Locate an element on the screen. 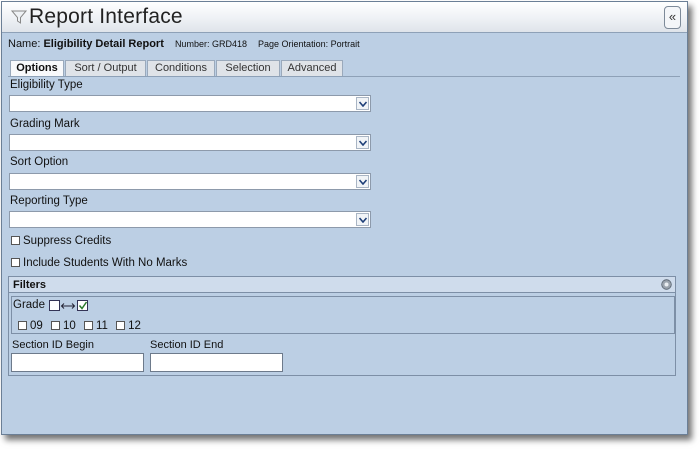 This screenshot has width=700, height=453. grade-option: 11 is located at coordinates (96, 326).